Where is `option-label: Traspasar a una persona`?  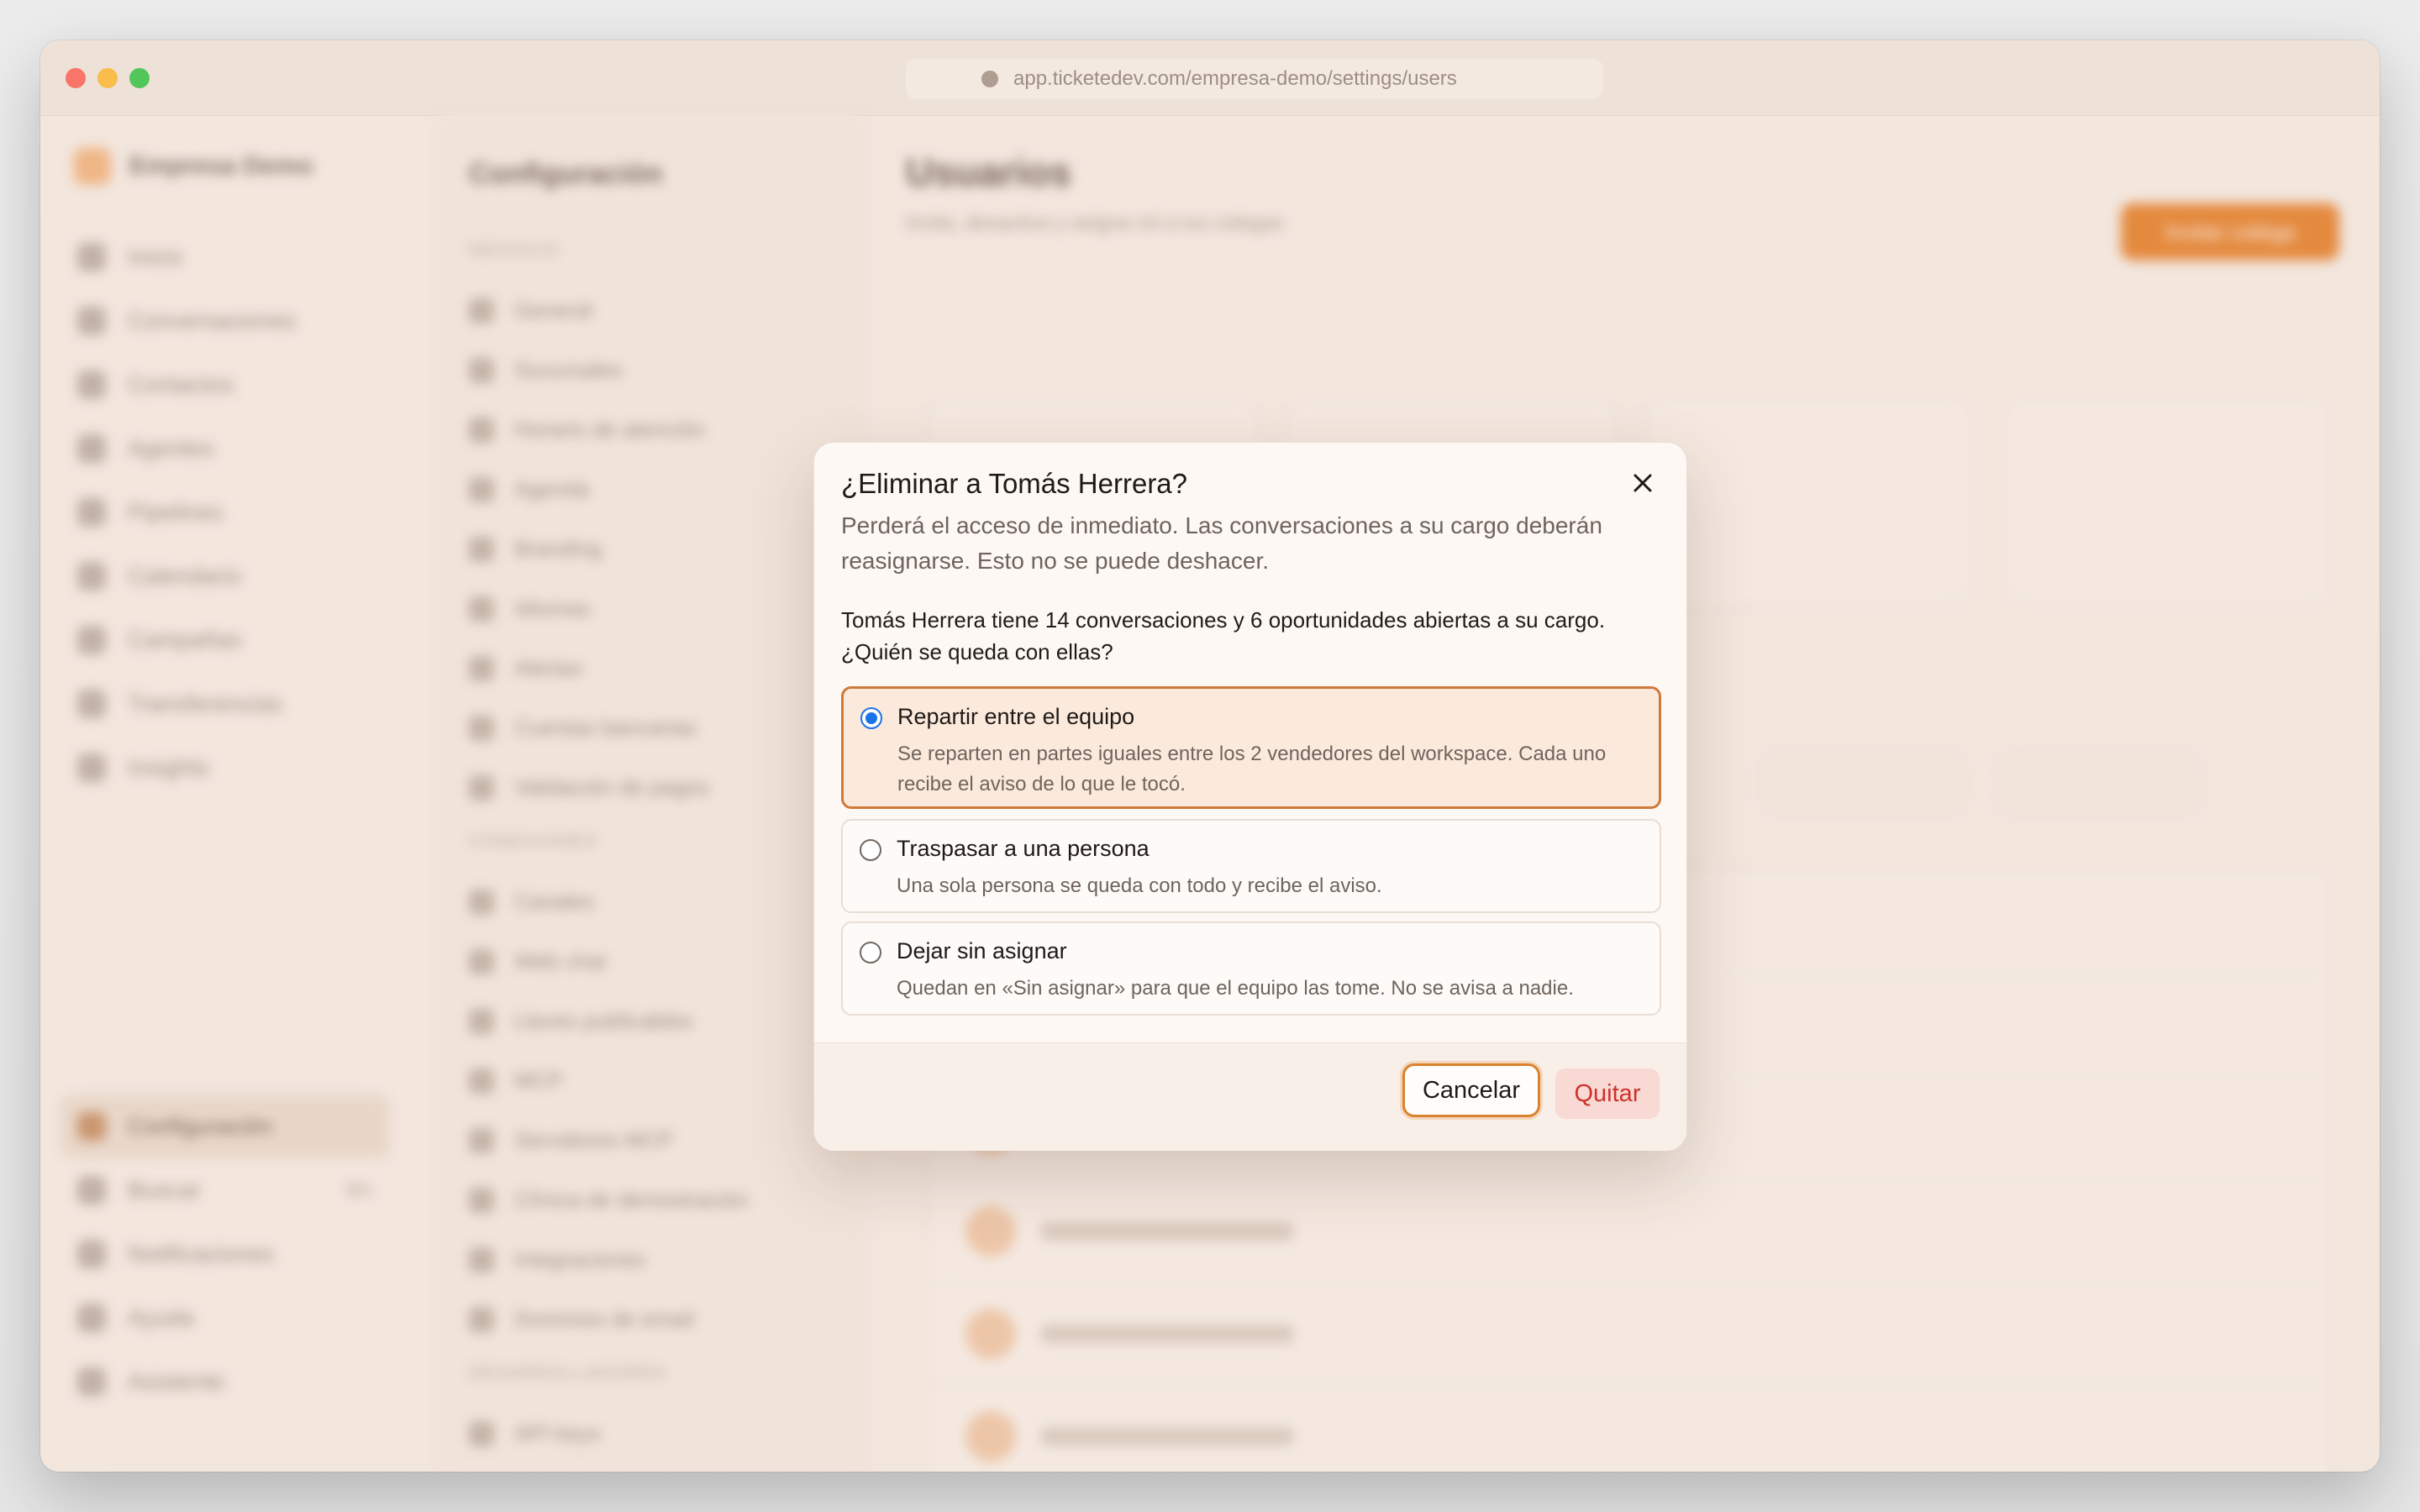 option-label: Traspasar a una persona is located at coordinates (1023, 848).